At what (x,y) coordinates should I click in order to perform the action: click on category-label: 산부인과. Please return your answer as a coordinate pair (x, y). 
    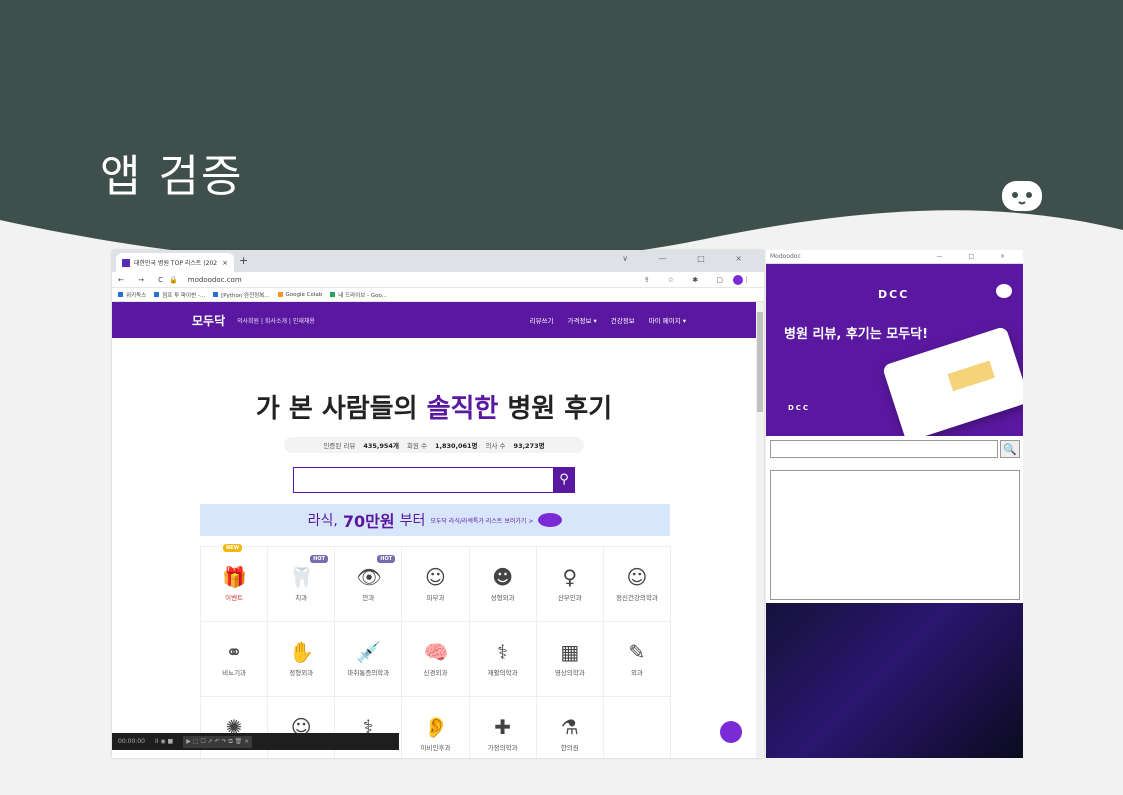
    Looking at the image, I should click on (569, 598).